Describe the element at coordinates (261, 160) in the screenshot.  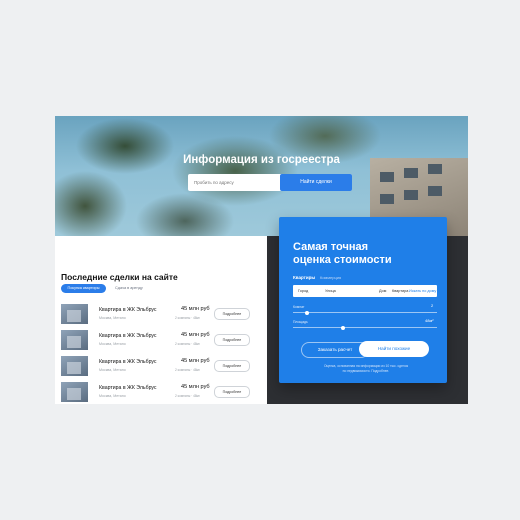
I see `hero-title: Информация из госреестра` at that location.